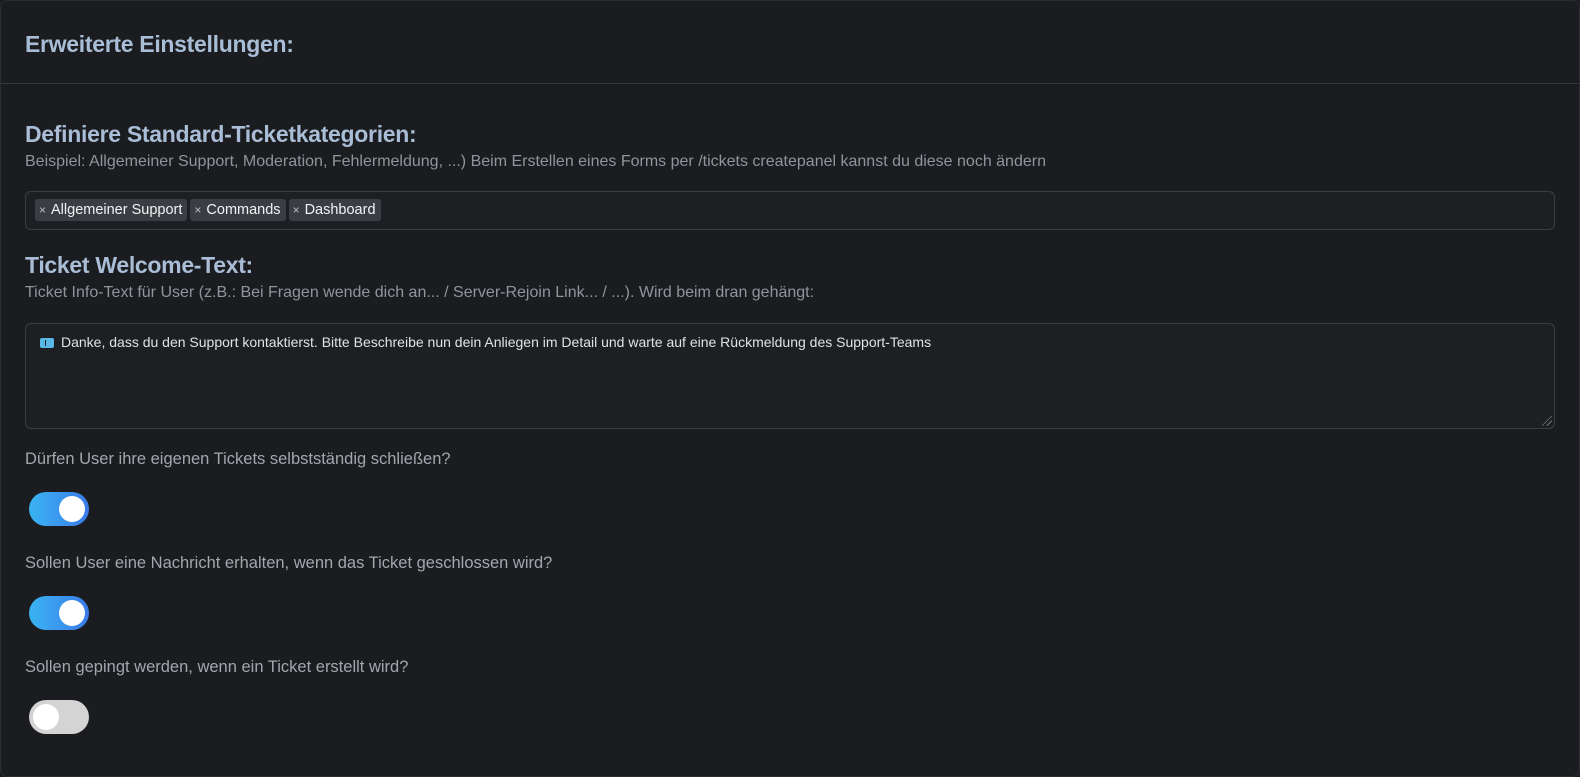  I want to click on tag-commands: × Commands, so click(238, 210).